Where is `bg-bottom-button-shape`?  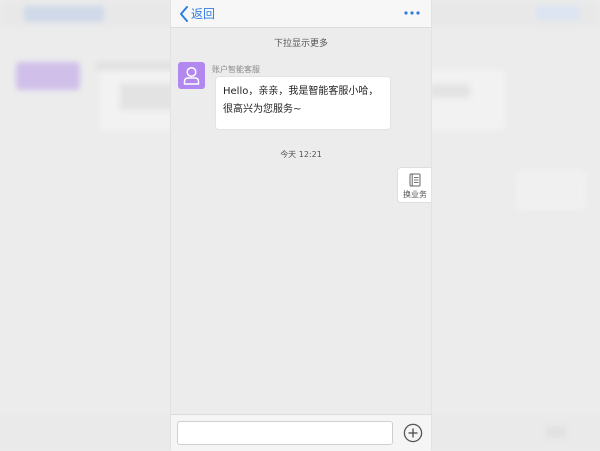
bg-bottom-button-shape is located at coordinates (556, 432).